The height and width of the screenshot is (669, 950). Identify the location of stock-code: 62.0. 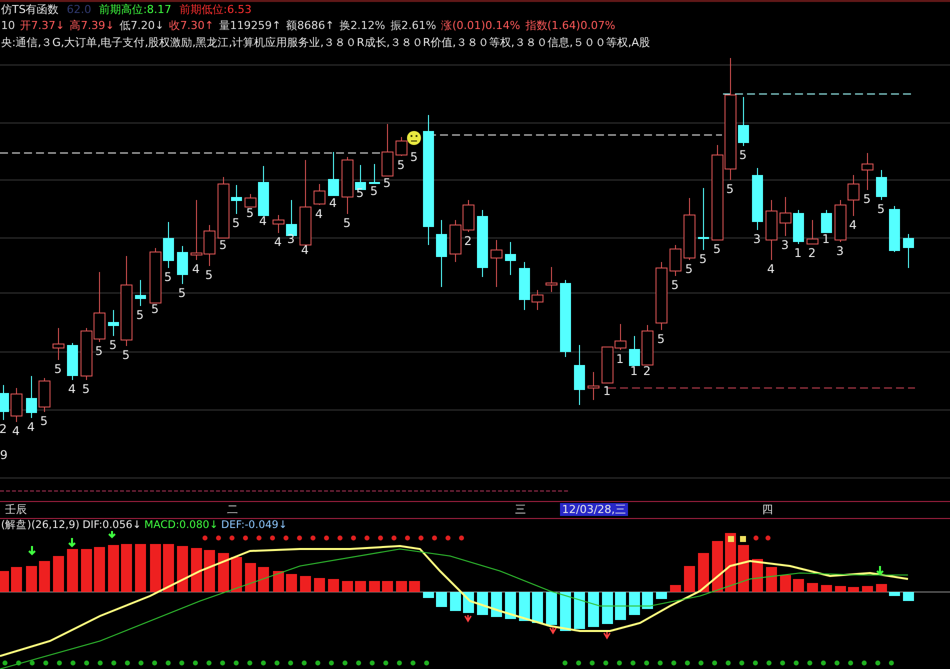
(79, 9).